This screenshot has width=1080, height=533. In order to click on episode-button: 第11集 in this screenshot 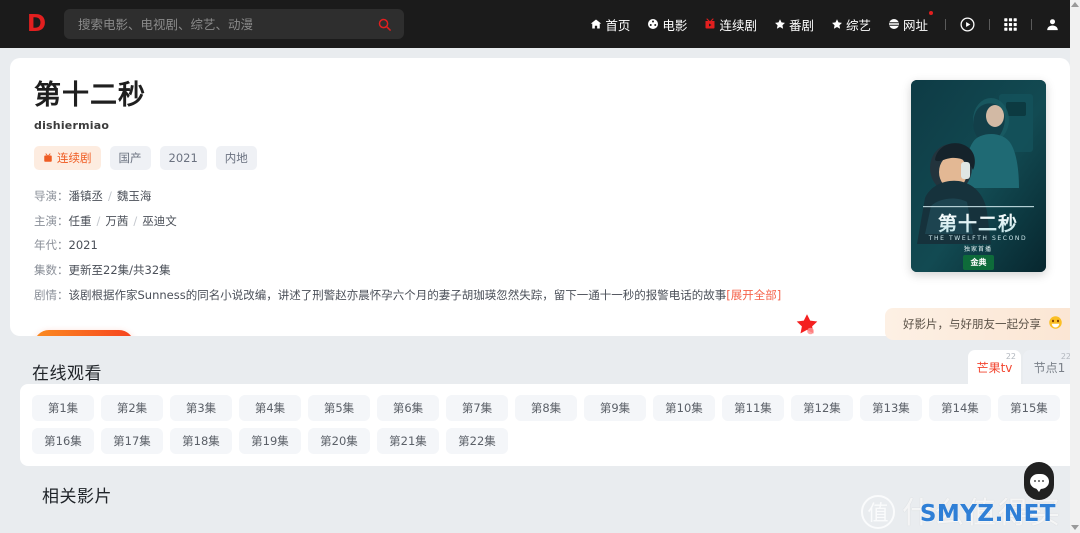, I will do `click(753, 408)`.